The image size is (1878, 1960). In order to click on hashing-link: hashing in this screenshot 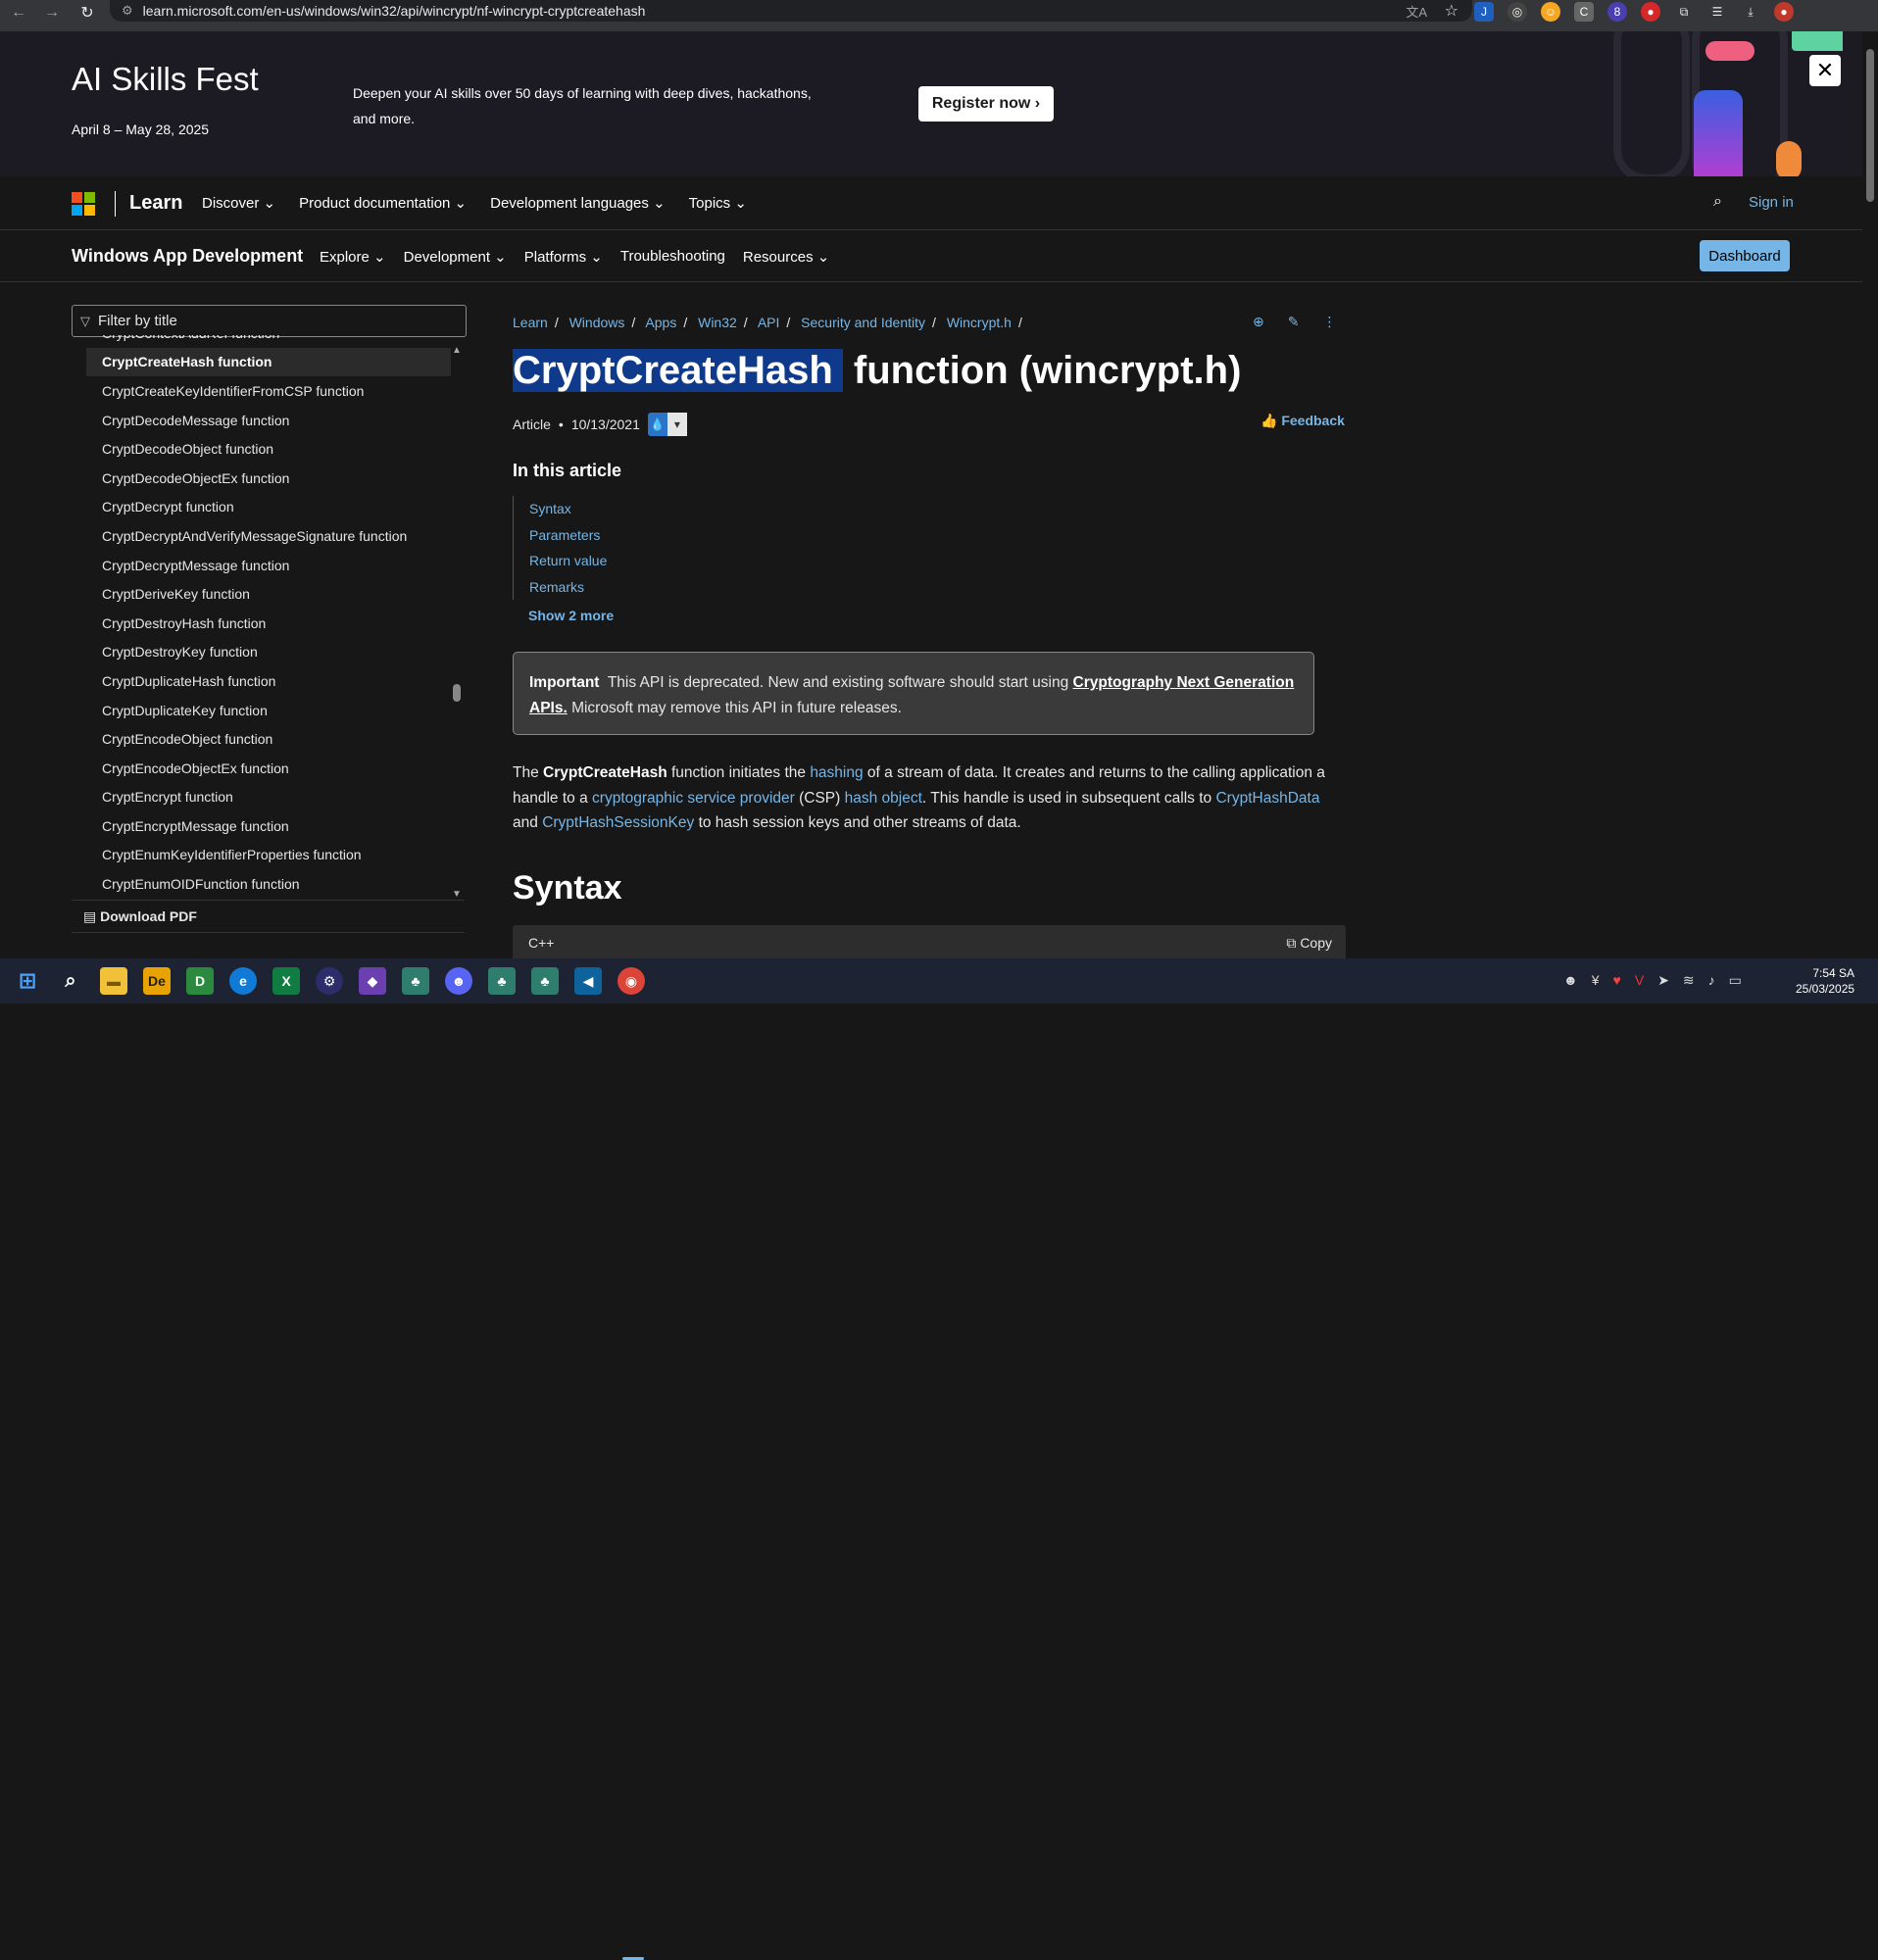, I will do `click(837, 772)`.